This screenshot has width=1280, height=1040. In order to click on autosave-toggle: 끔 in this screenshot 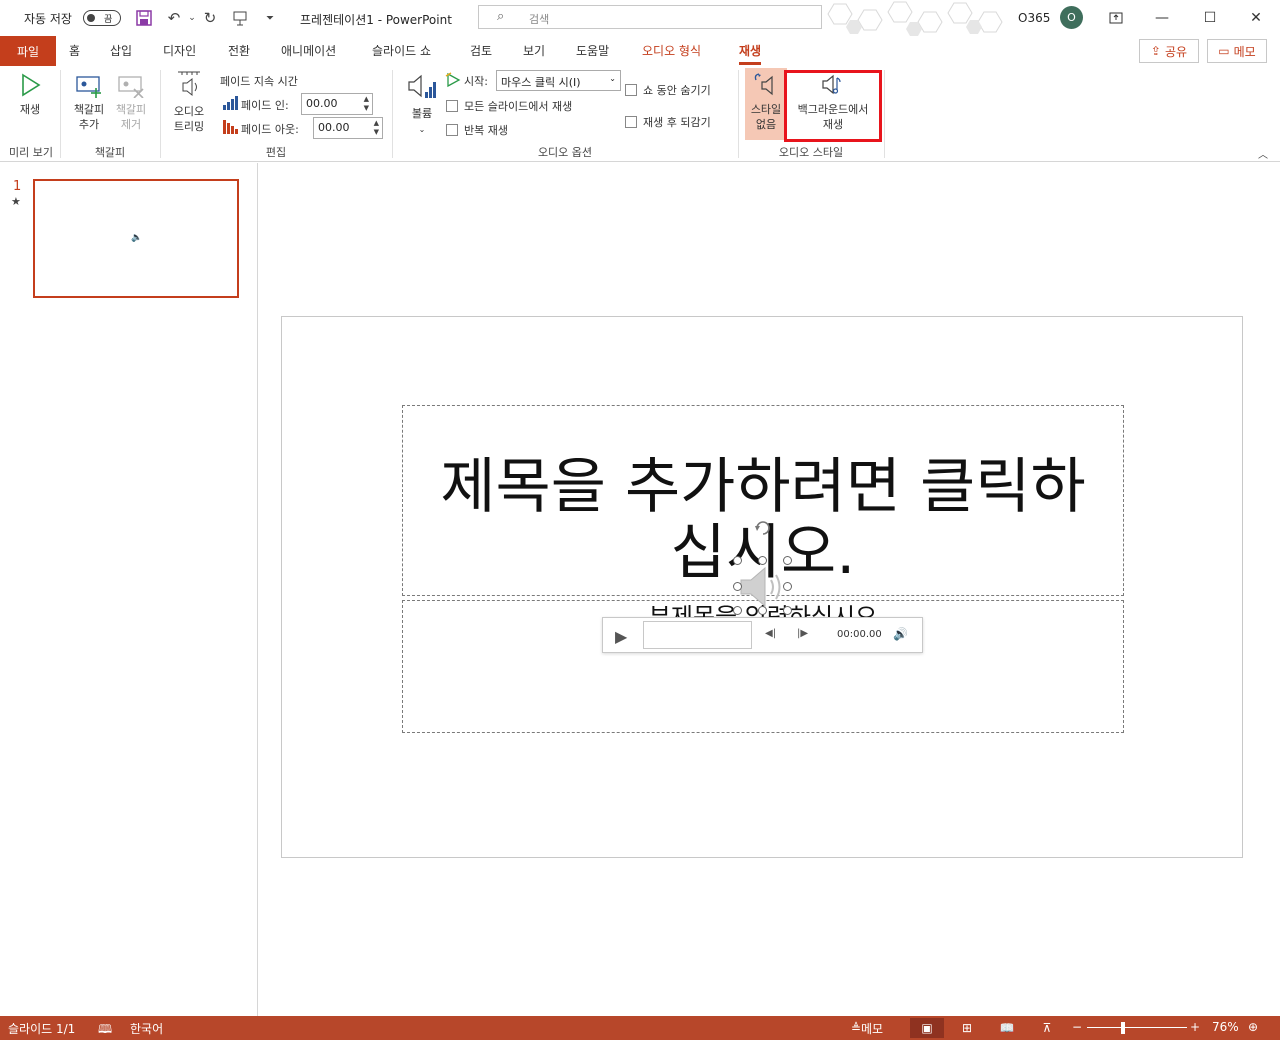, I will do `click(102, 18)`.